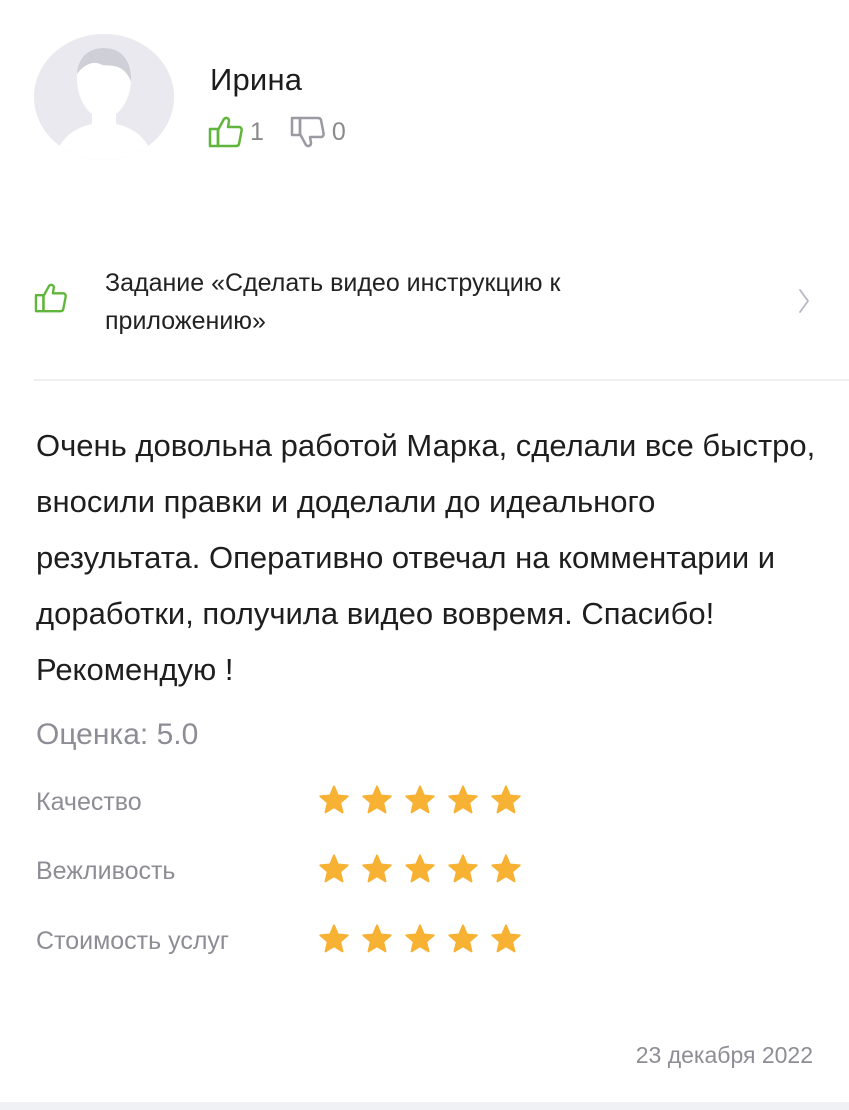 This screenshot has width=849, height=1110. I want to click on avatar, so click(104, 97).